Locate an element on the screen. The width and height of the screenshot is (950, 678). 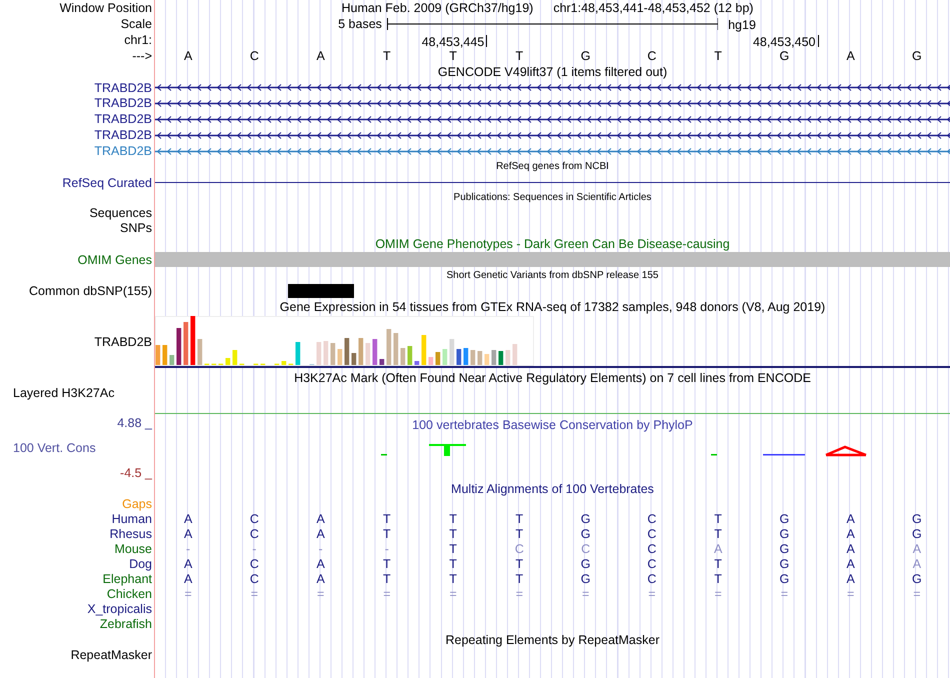
axis-min-label: -4.5 _ is located at coordinates (136, 473).